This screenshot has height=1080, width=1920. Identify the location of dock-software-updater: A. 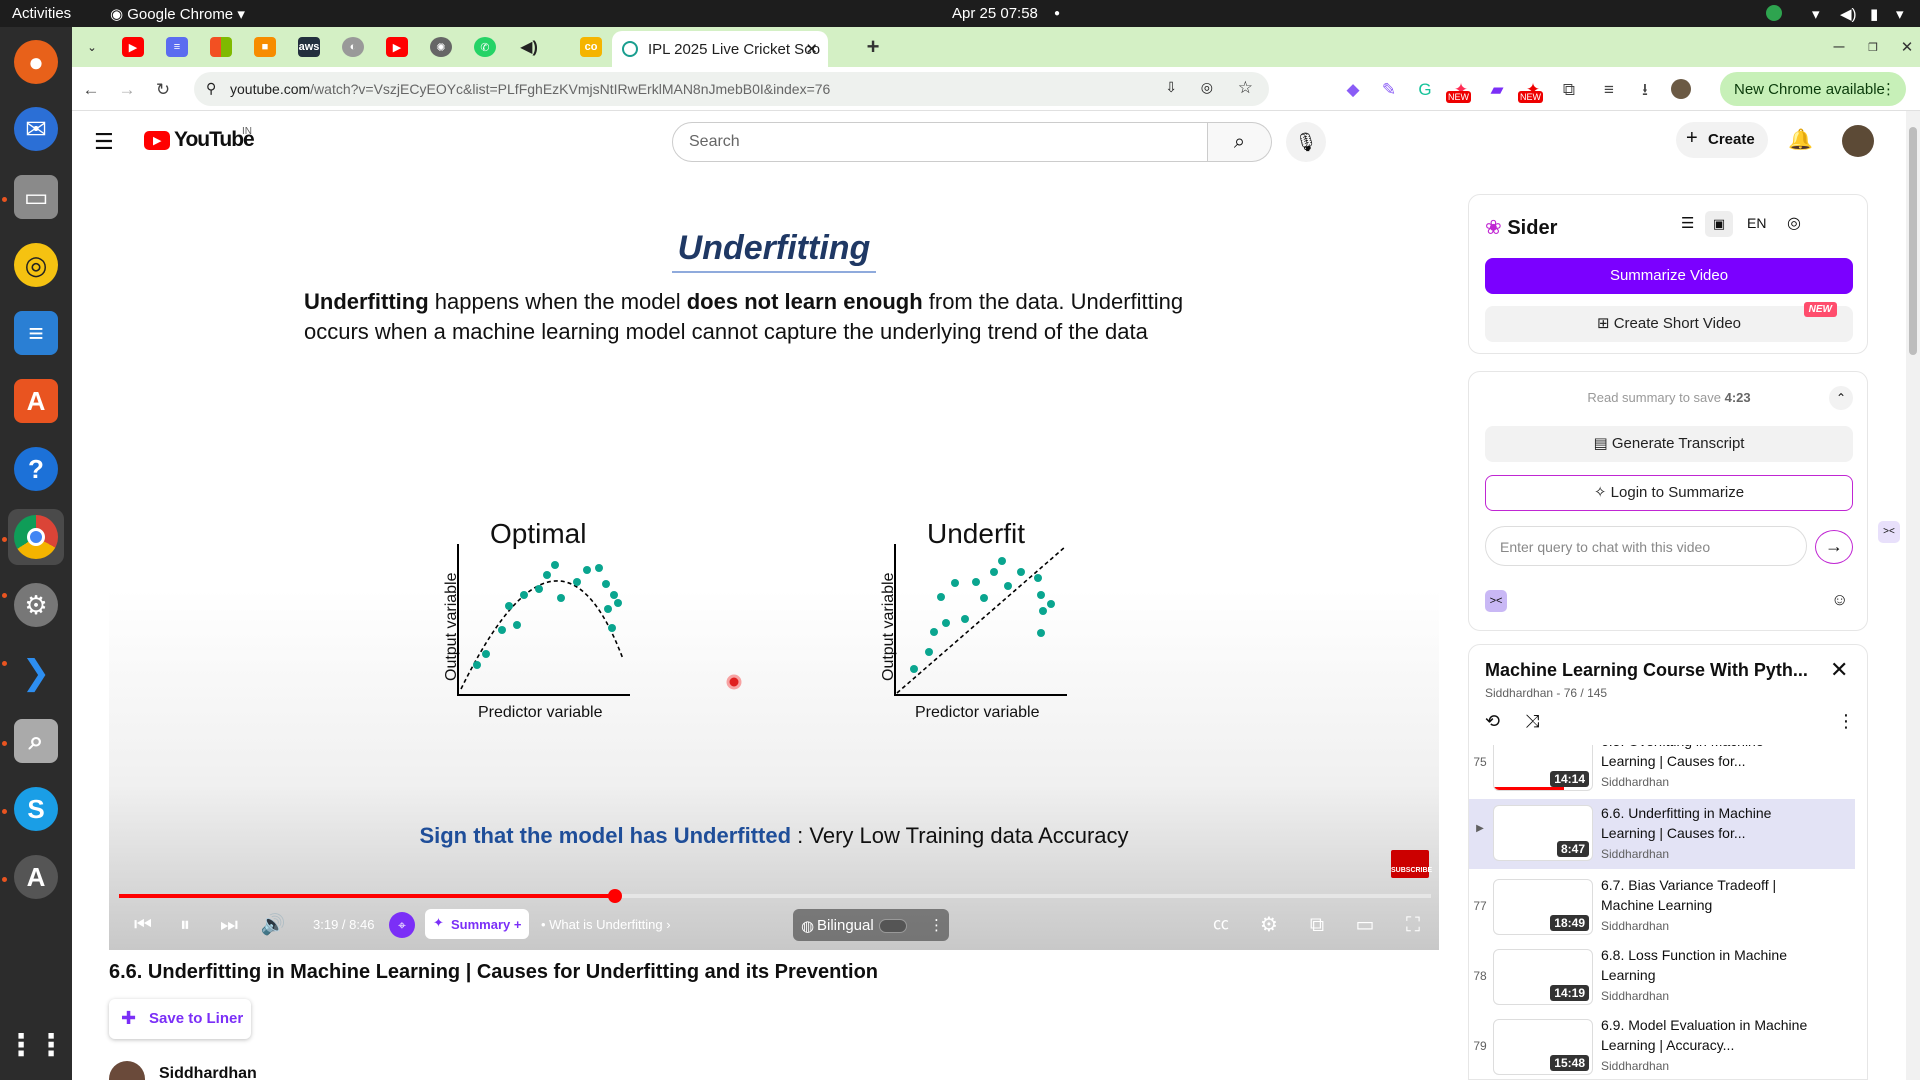
(36, 877).